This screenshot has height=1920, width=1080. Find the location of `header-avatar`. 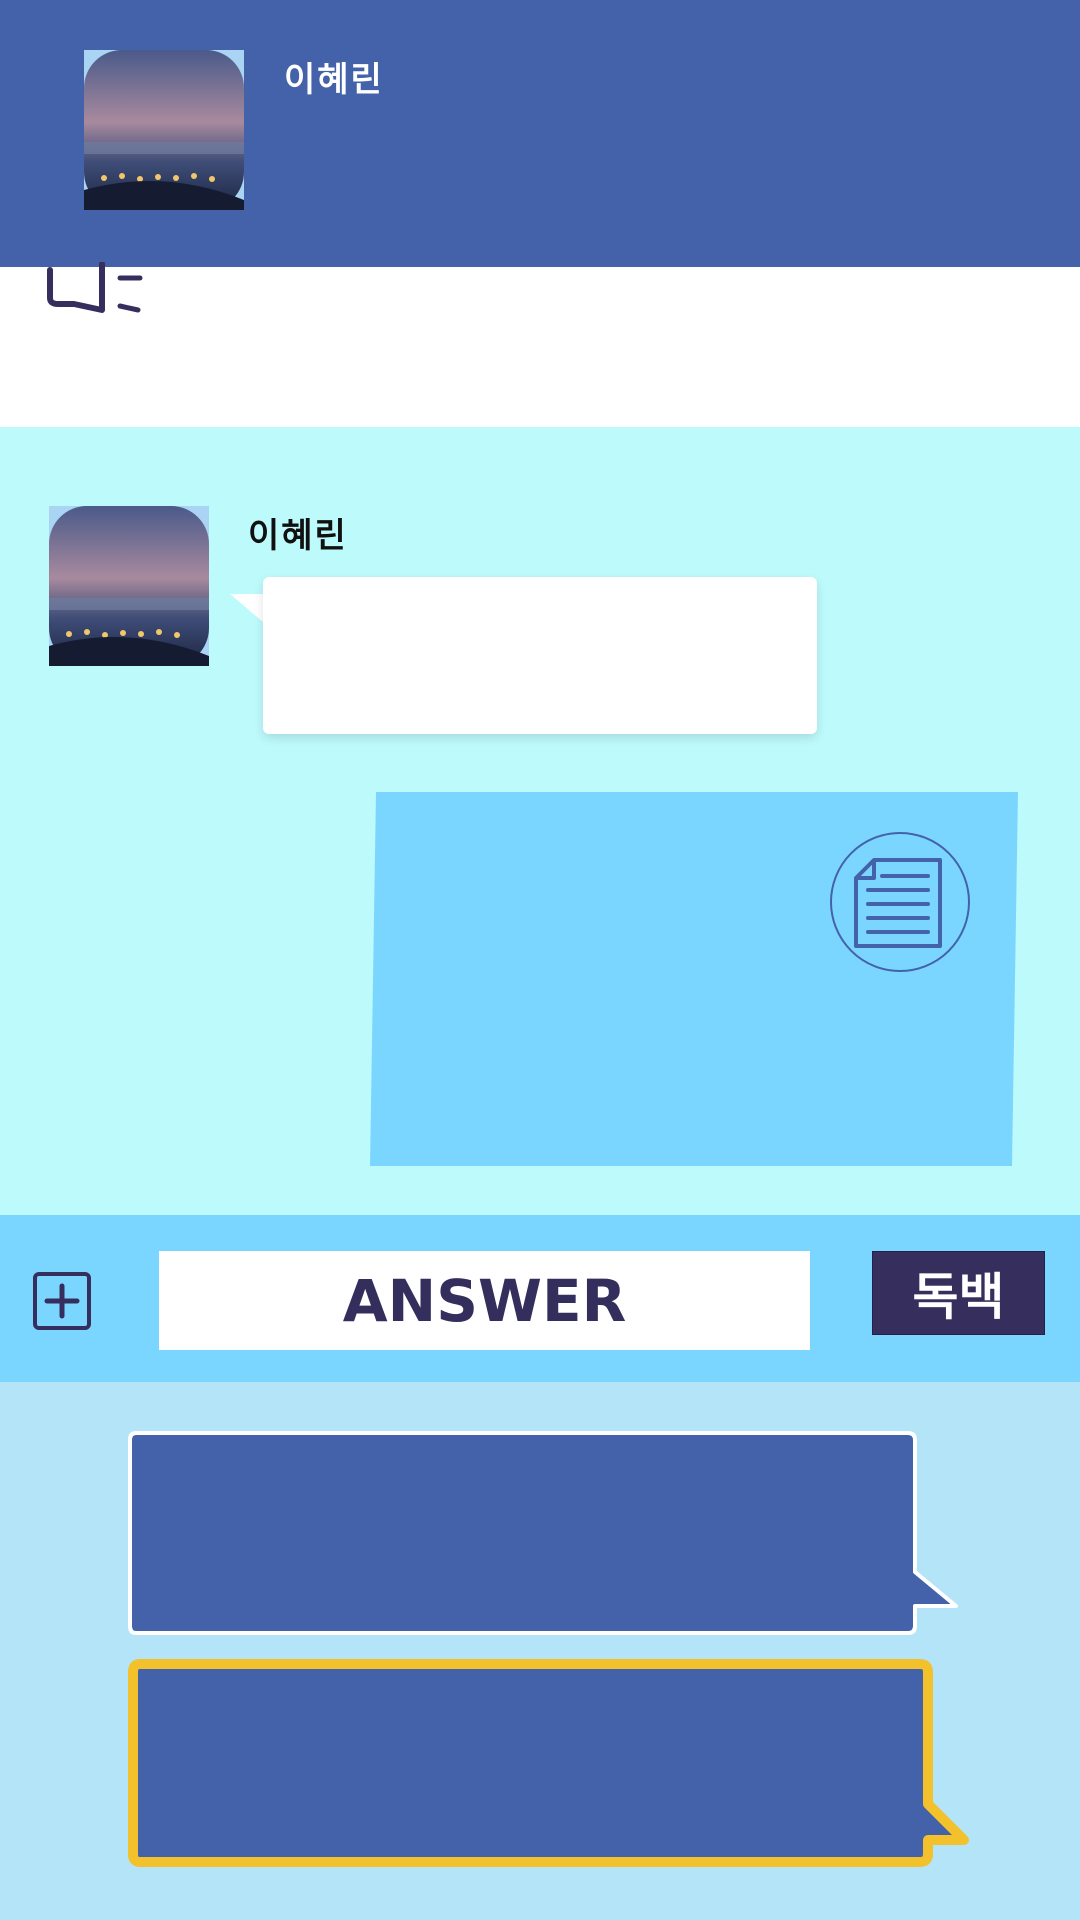

header-avatar is located at coordinates (164, 130).